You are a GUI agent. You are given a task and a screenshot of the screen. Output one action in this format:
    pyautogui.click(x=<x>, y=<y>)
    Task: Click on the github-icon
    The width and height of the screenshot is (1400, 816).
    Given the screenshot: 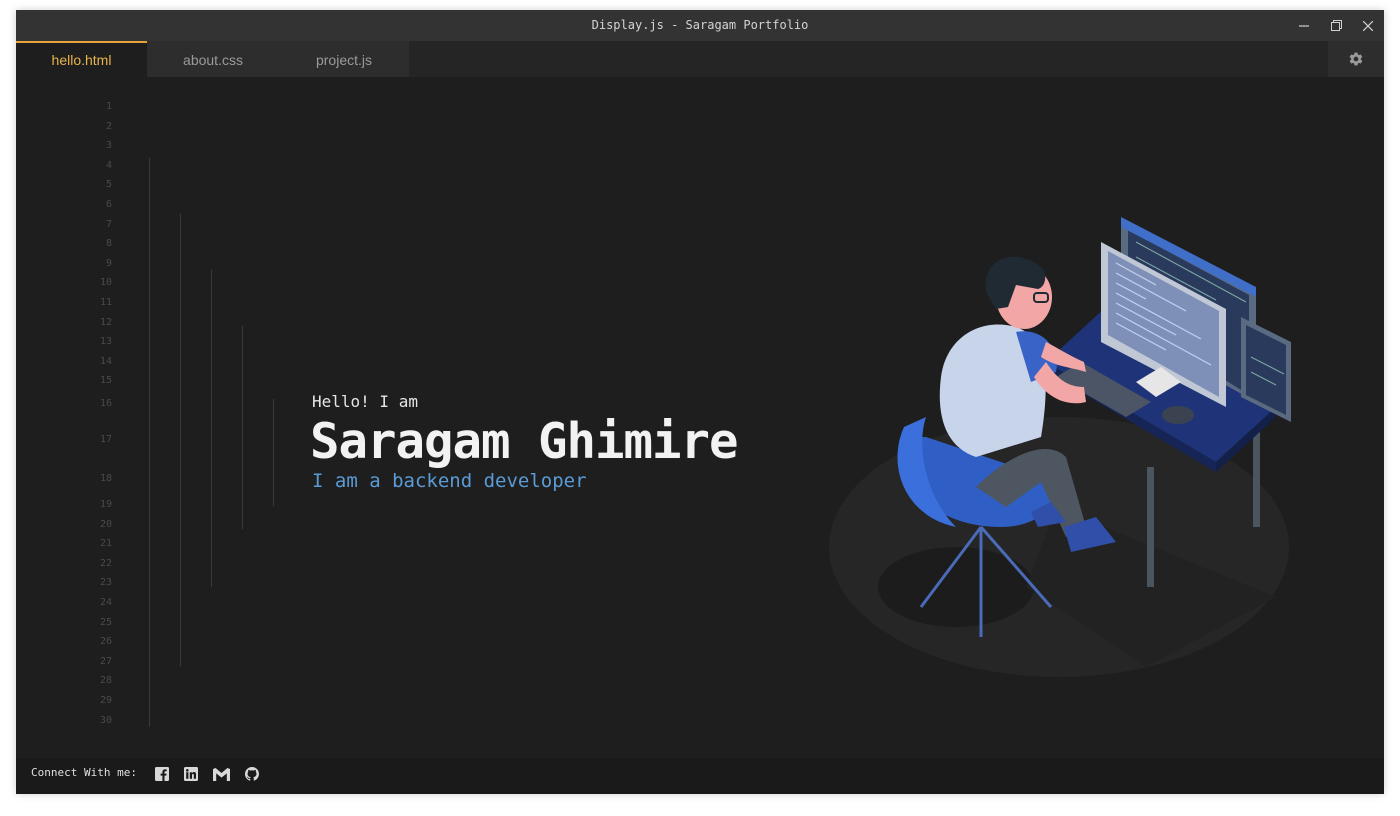 What is the action you would take?
    pyautogui.click(x=252, y=774)
    